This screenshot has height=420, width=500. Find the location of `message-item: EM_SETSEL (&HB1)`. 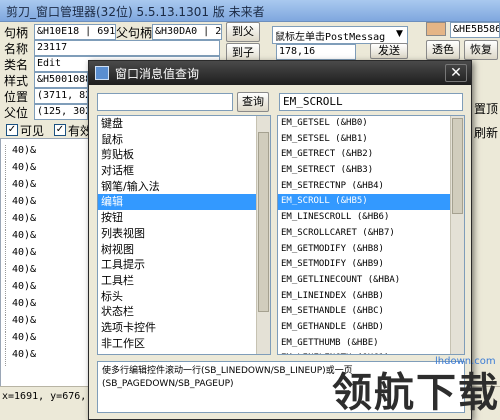

message-item: EM_SETSEL (&HB1) is located at coordinates (364, 140).